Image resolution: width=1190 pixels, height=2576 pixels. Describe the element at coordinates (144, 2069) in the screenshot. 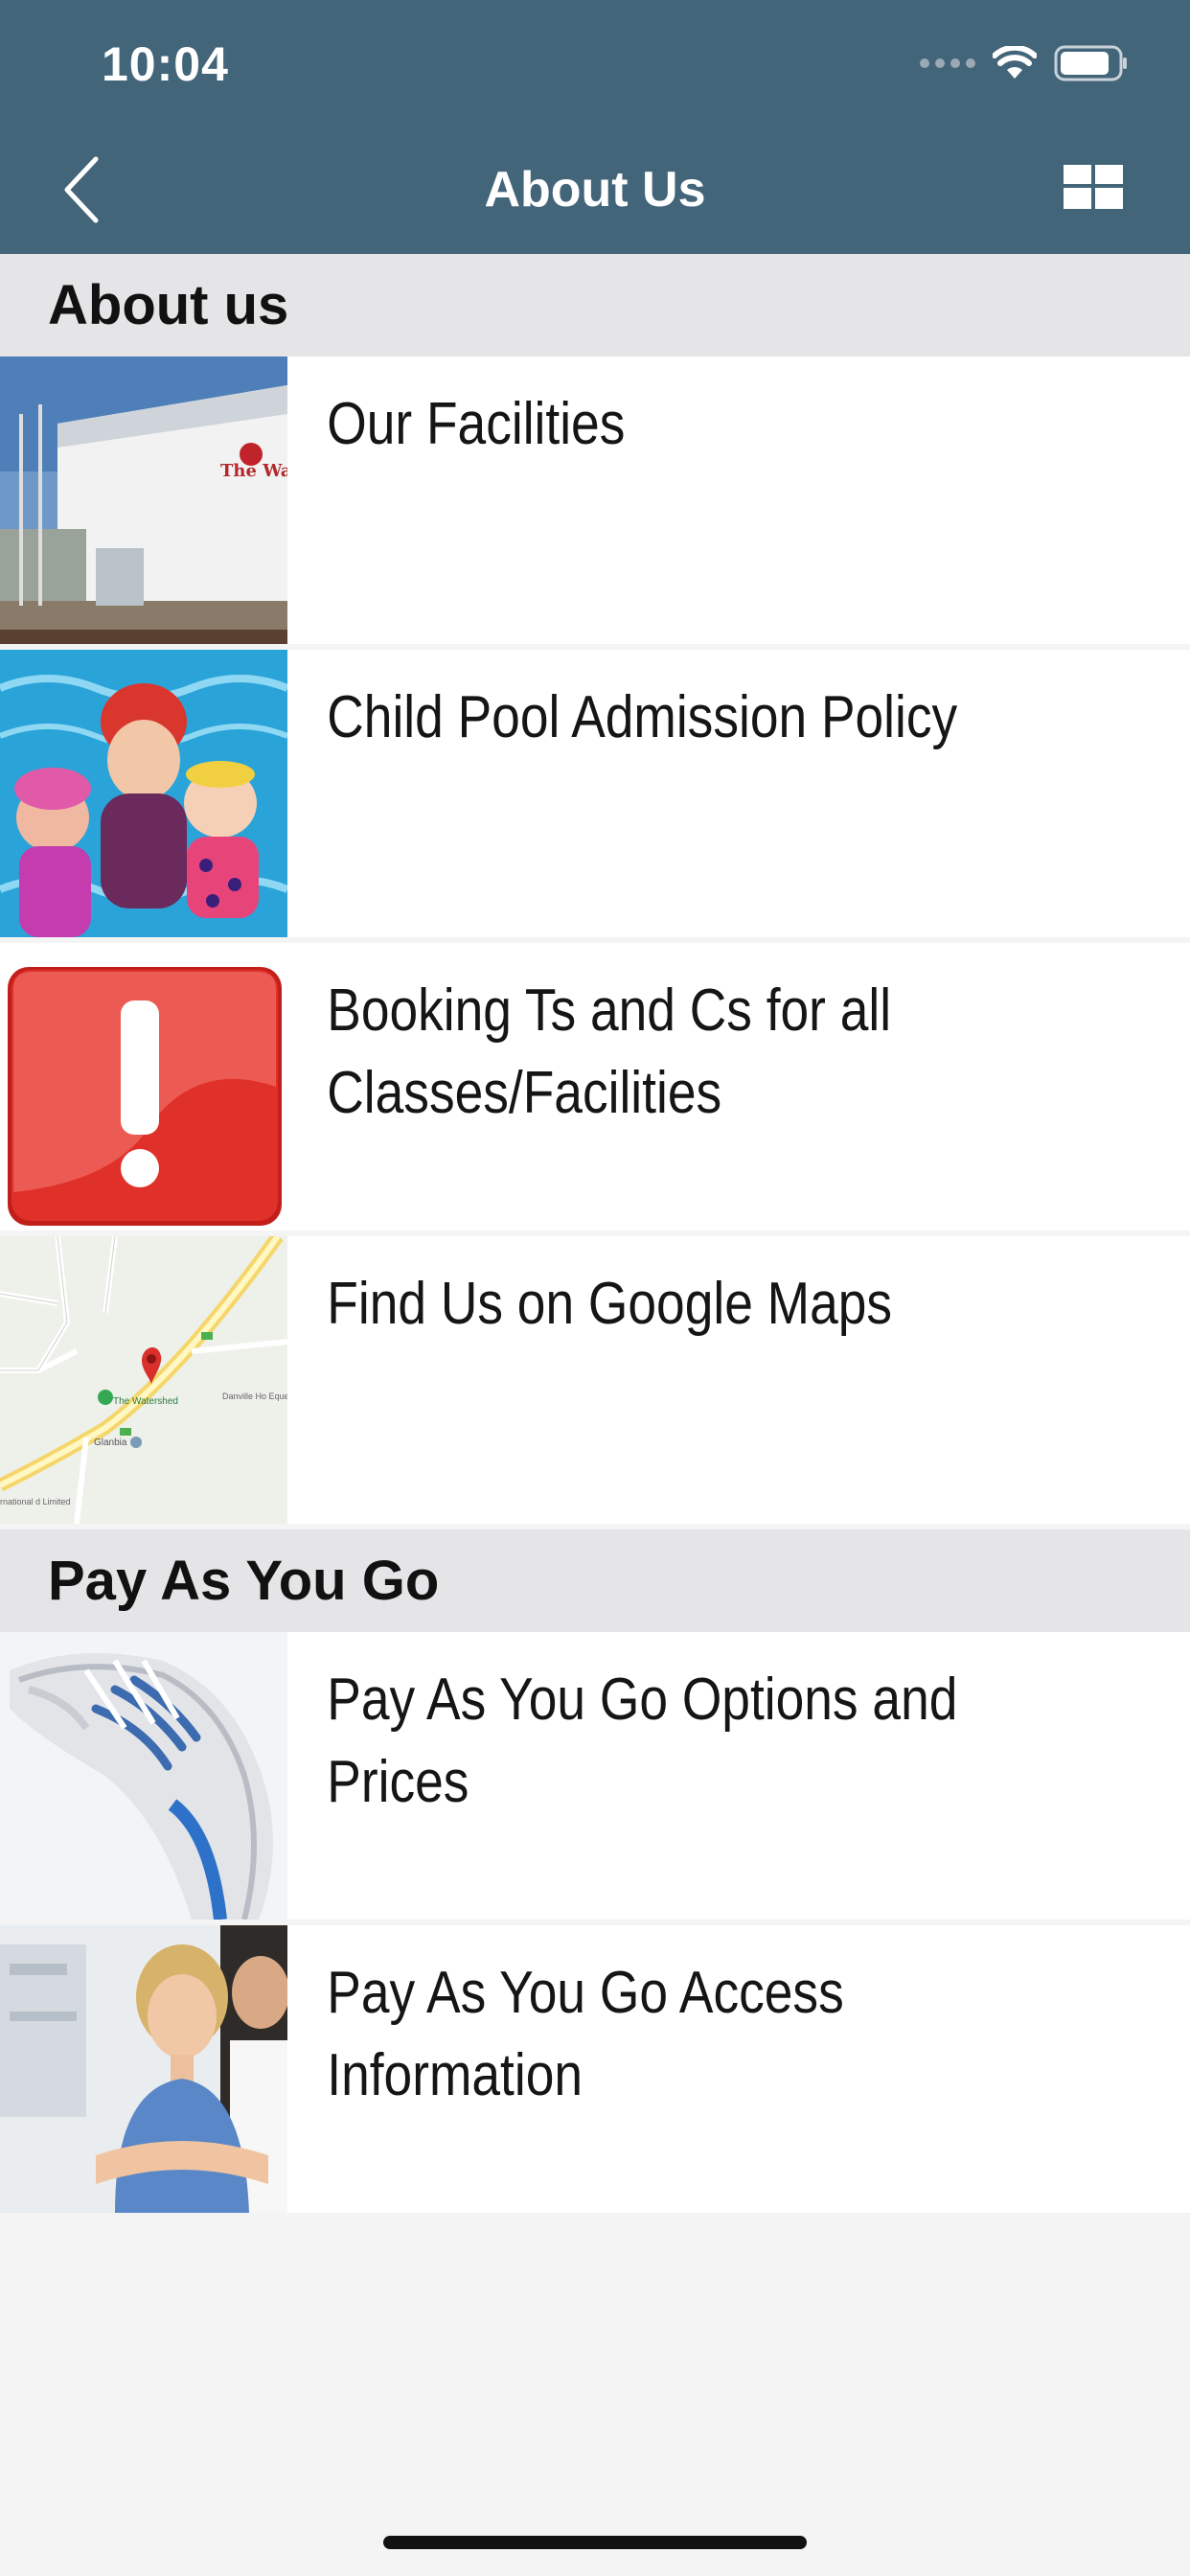

I see `people-thumbnail` at that location.